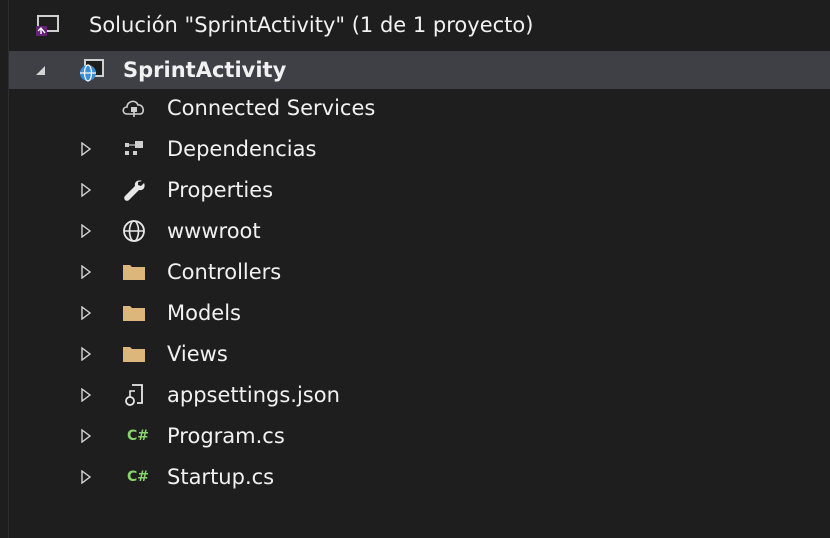 This screenshot has height=538, width=830. What do you see at coordinates (204, 313) in the screenshot?
I see `item-label: Models` at bounding box center [204, 313].